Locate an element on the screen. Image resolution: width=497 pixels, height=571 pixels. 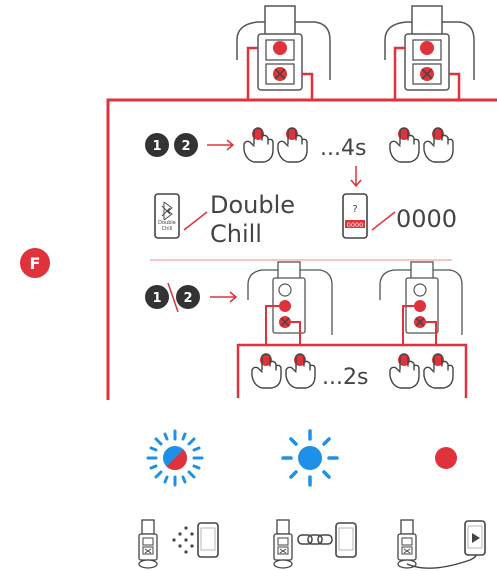
row3-badges: 1 2 is located at coordinates (172, 297).